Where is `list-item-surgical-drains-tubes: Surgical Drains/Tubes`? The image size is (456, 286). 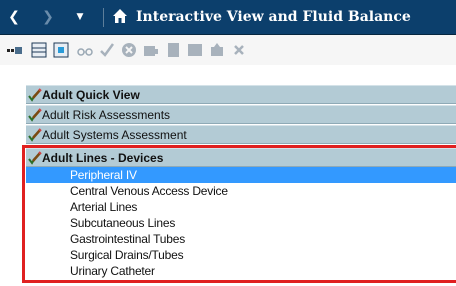 list-item-surgical-drains-tubes: Surgical Drains/Tubes is located at coordinates (241, 255).